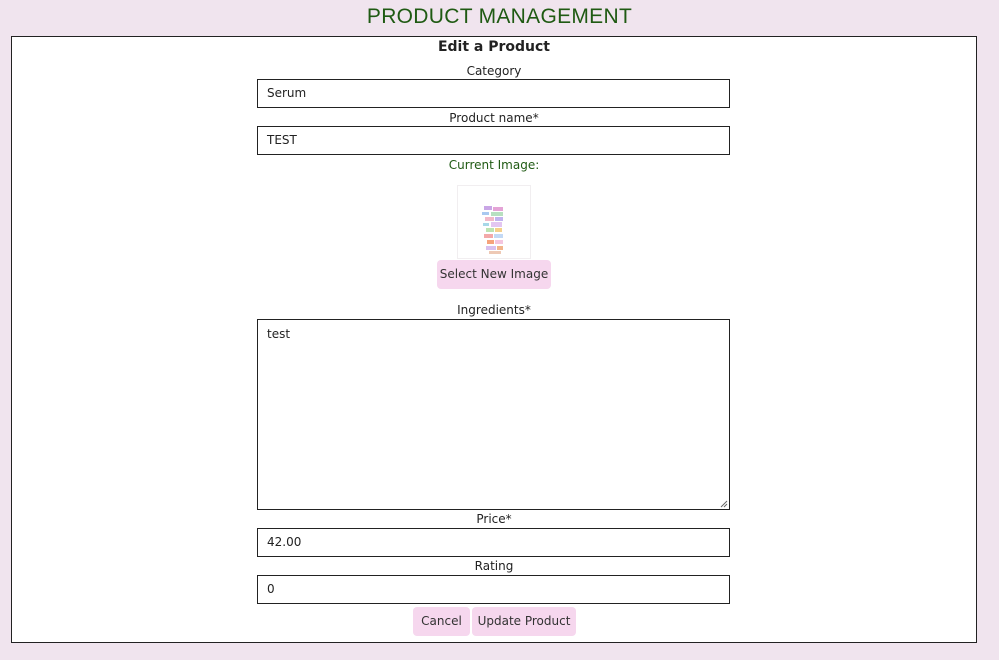  Describe the element at coordinates (493, 93) in the screenshot. I see `category-field: Serum` at that location.